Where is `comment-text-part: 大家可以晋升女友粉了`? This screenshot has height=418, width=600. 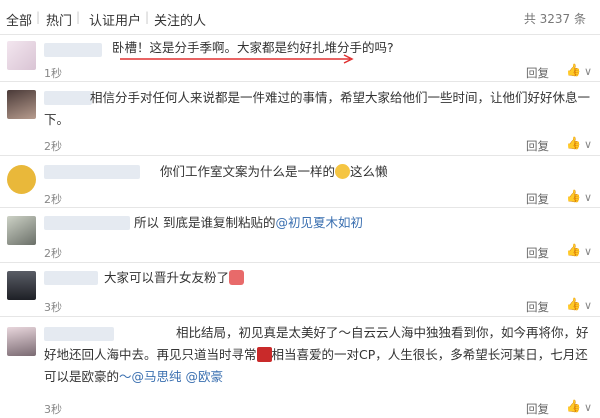
comment-text-part: 大家可以晋升女友粉了 is located at coordinates (167, 277).